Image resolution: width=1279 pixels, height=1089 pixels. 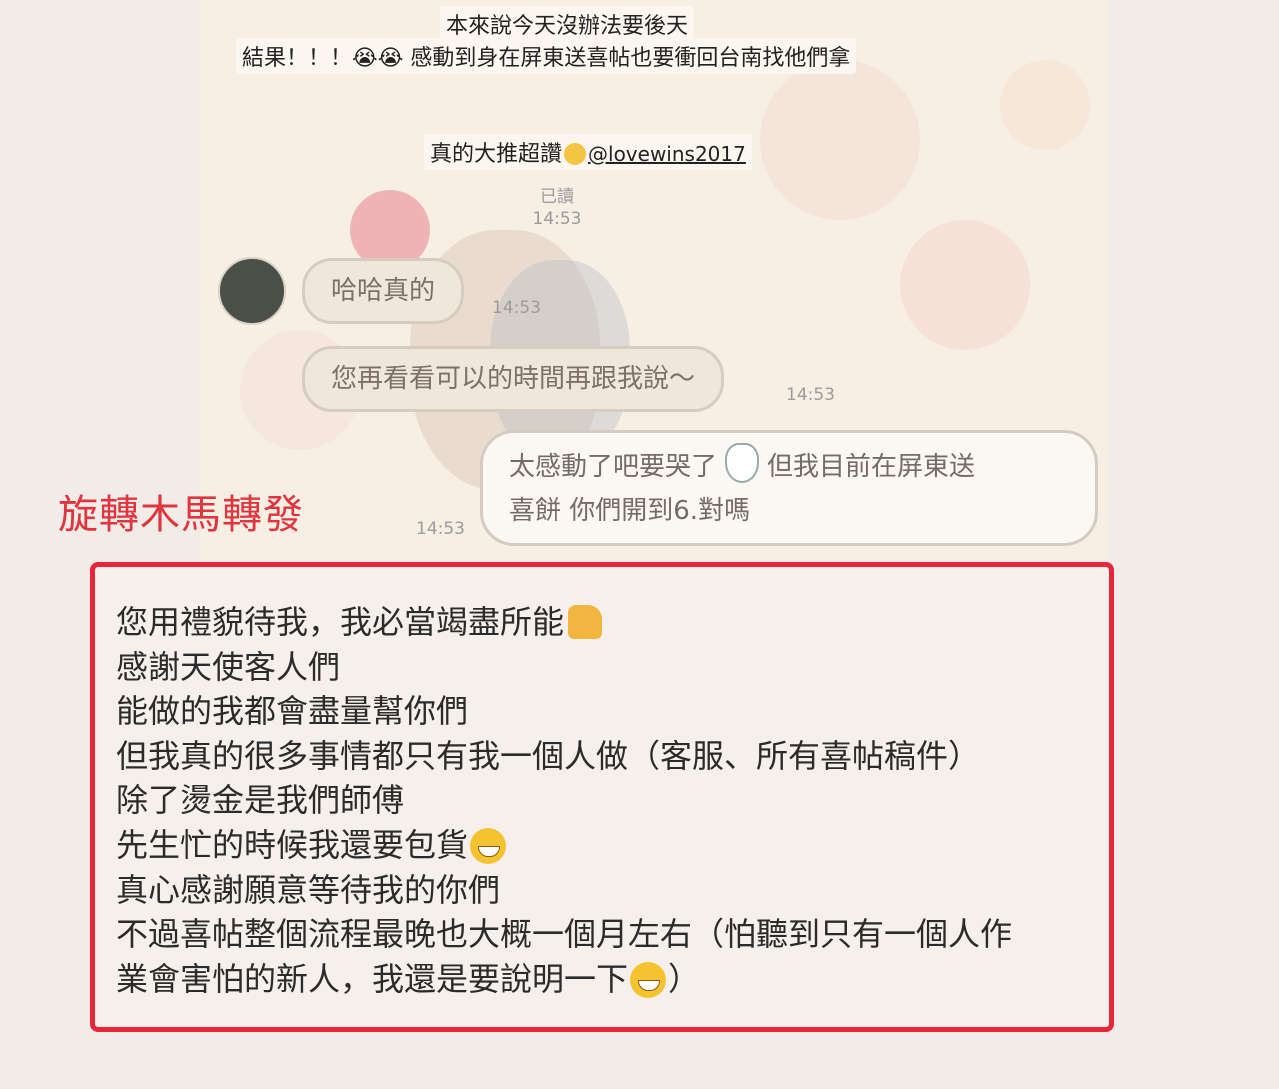 I want to click on message-line: 不過喜帖整個流程最晚也大概一個月左右（怕聽到只有一個人作, so click(x=564, y=934).